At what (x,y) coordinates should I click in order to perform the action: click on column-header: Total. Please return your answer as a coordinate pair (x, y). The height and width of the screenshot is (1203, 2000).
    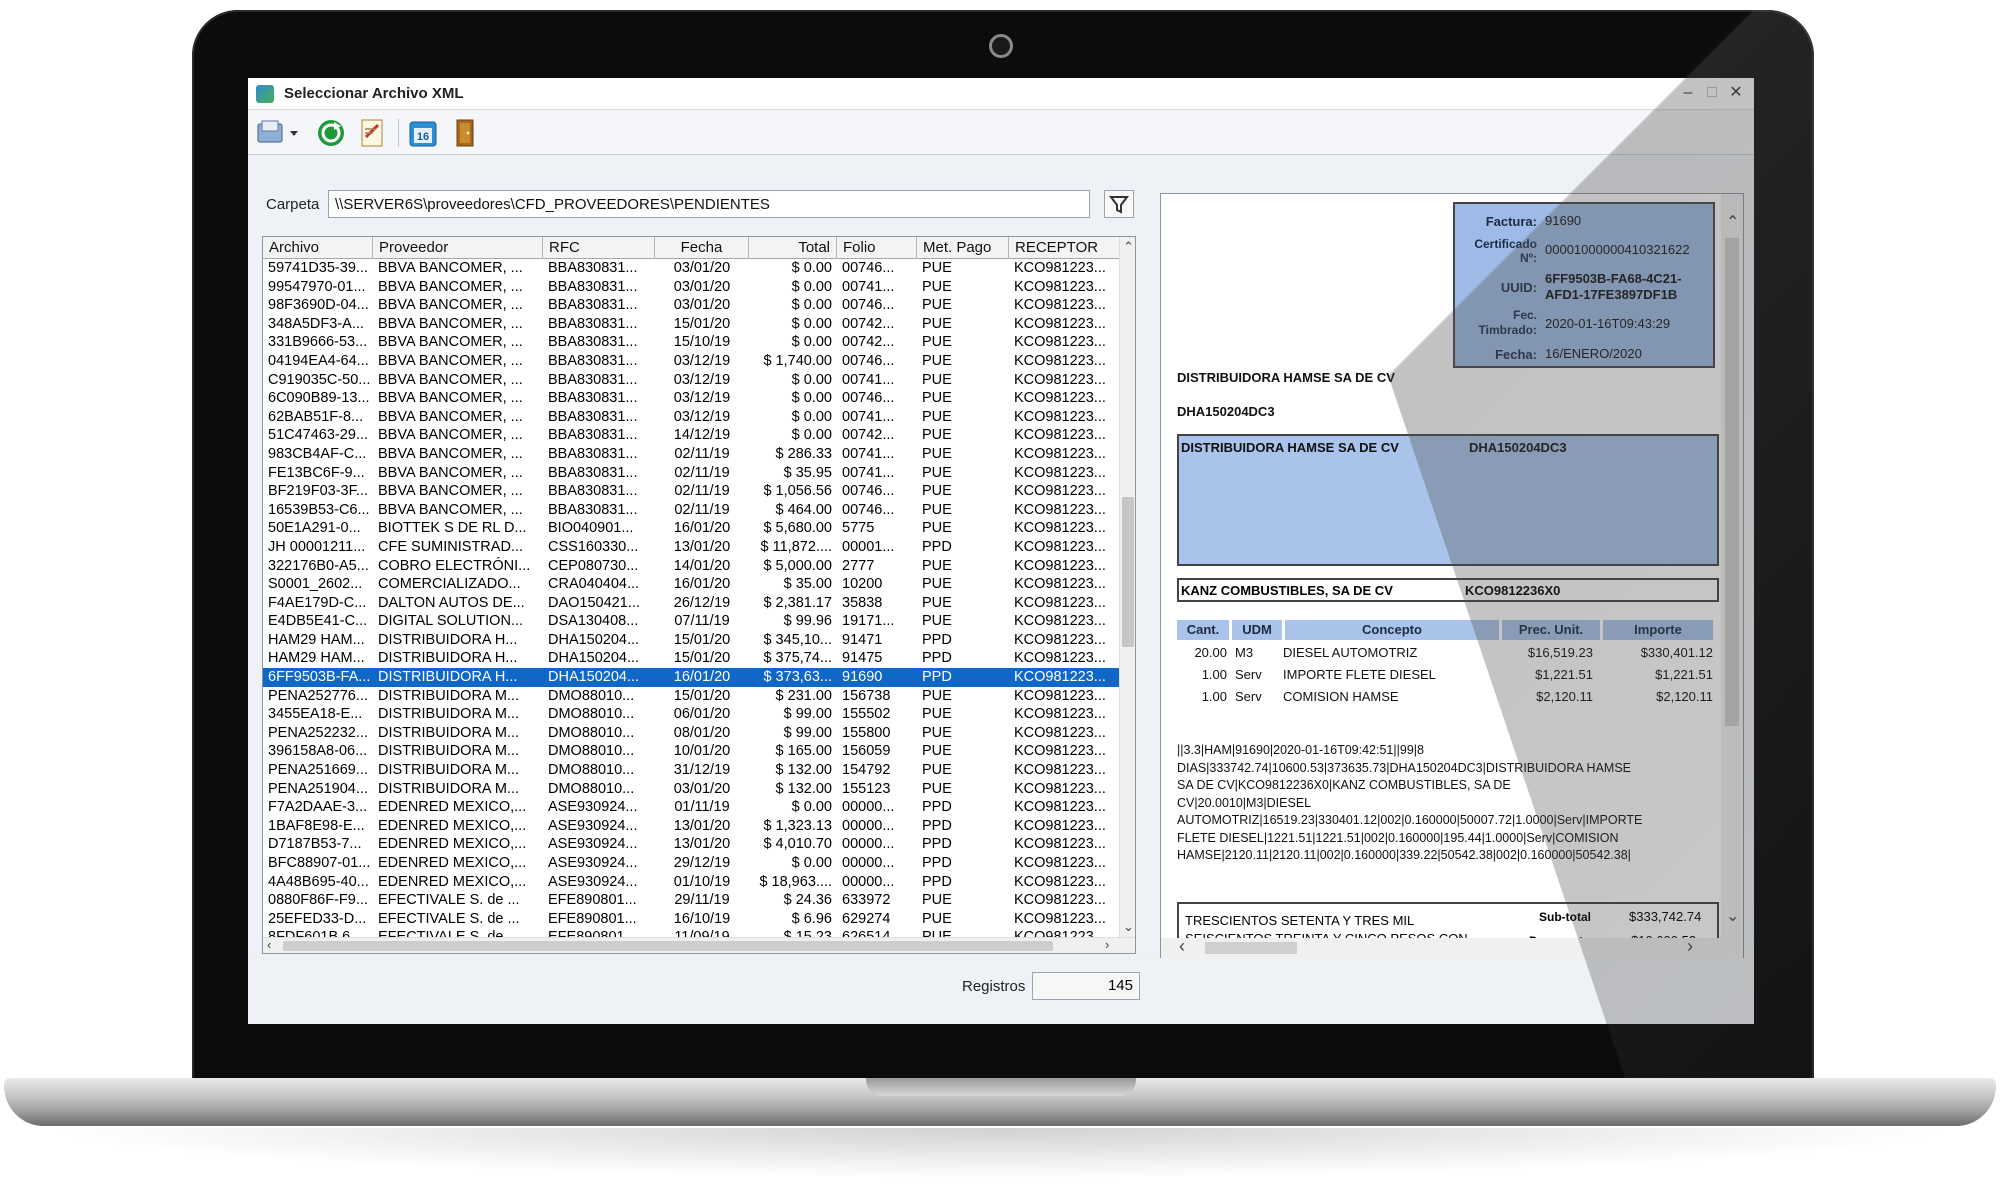
    Looking at the image, I should click on (793, 248).